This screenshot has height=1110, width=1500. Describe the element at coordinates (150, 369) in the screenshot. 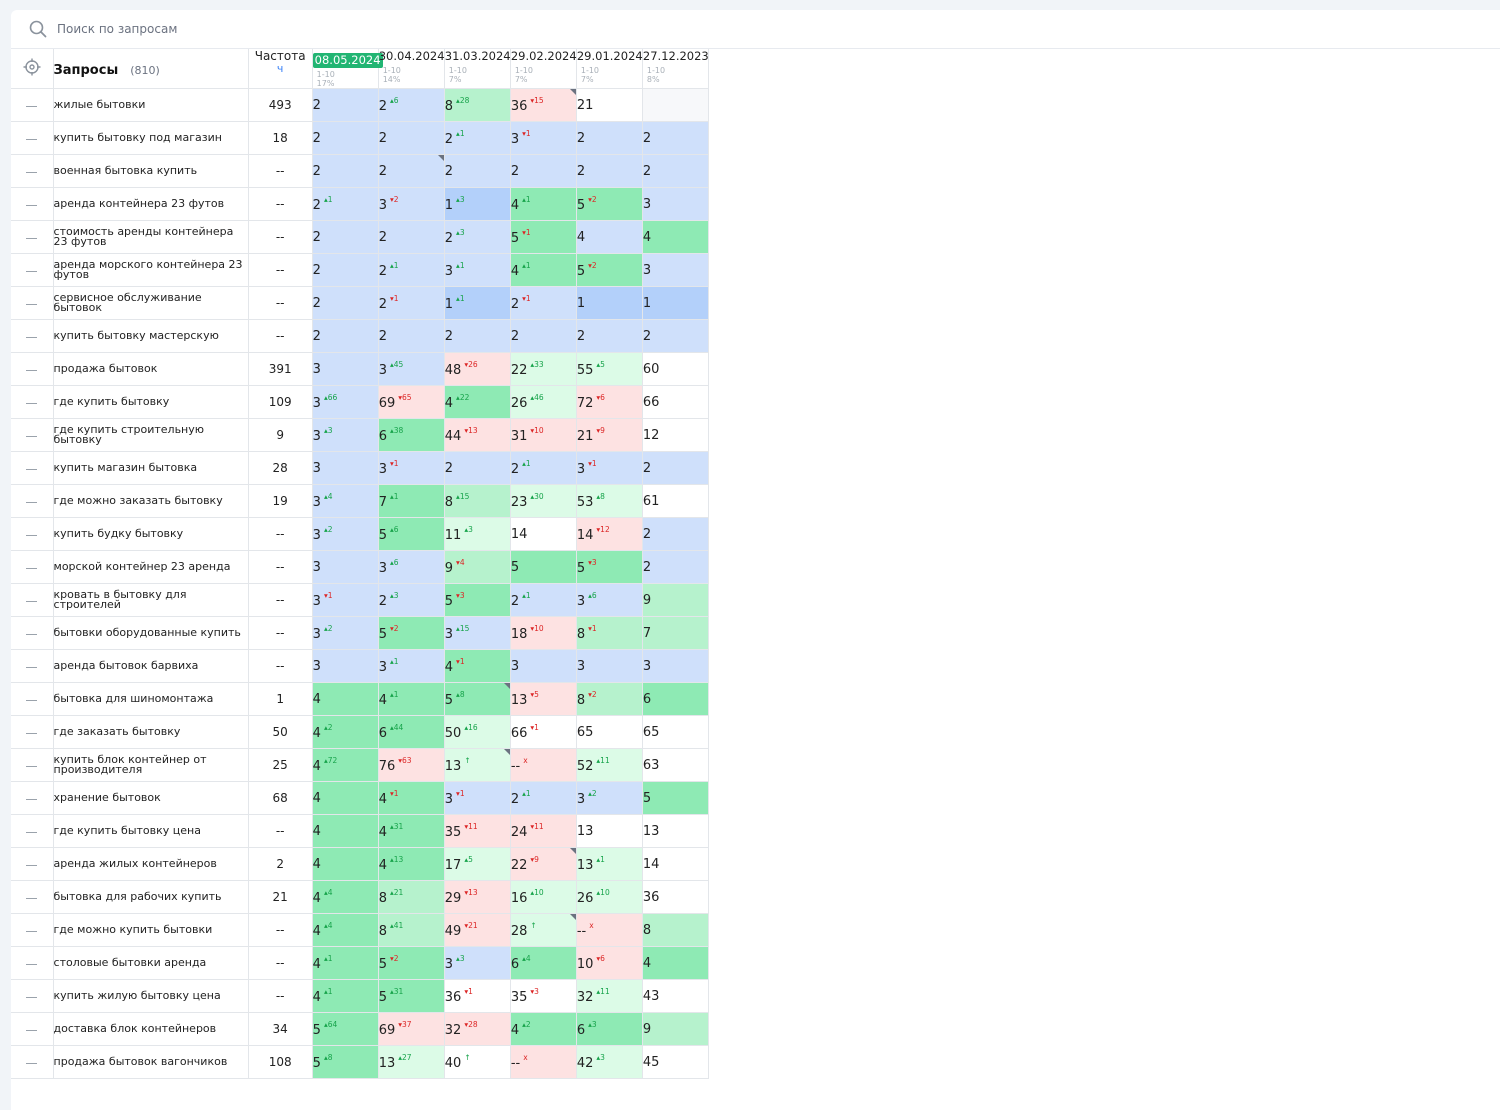

I see `query-text: продажа бытовок` at that location.